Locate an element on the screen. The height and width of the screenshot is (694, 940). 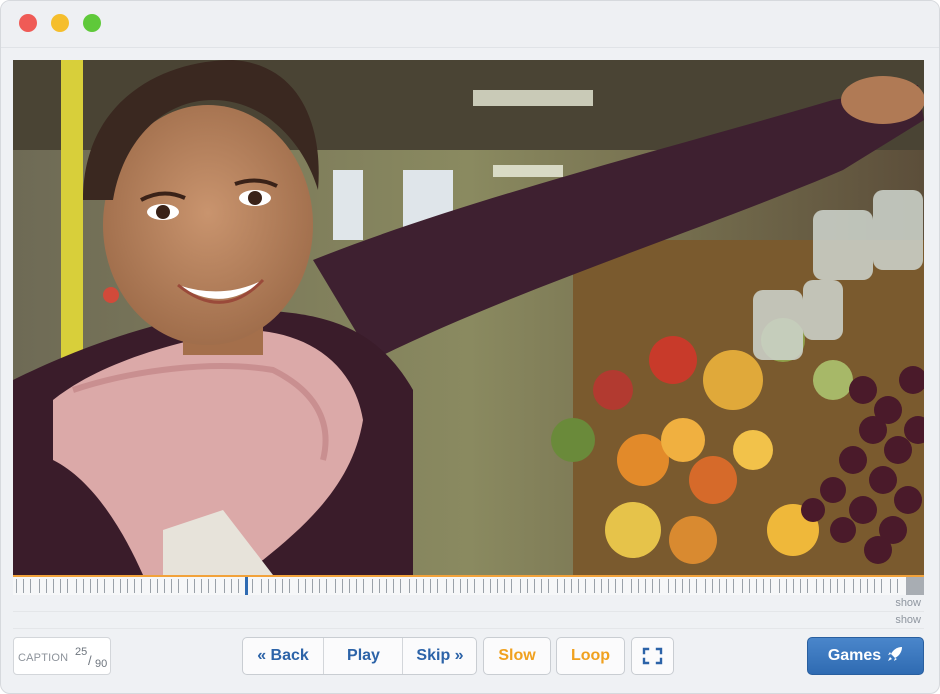
caption-slash: / is located at coordinates (90, 660).